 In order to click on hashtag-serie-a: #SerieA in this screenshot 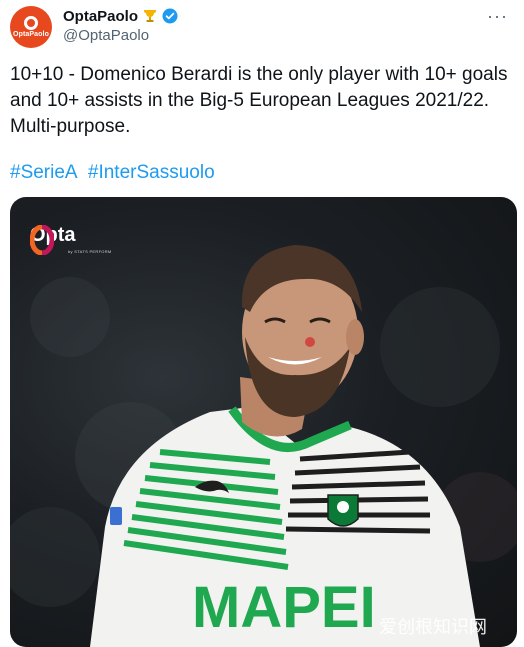, I will do `click(44, 172)`.